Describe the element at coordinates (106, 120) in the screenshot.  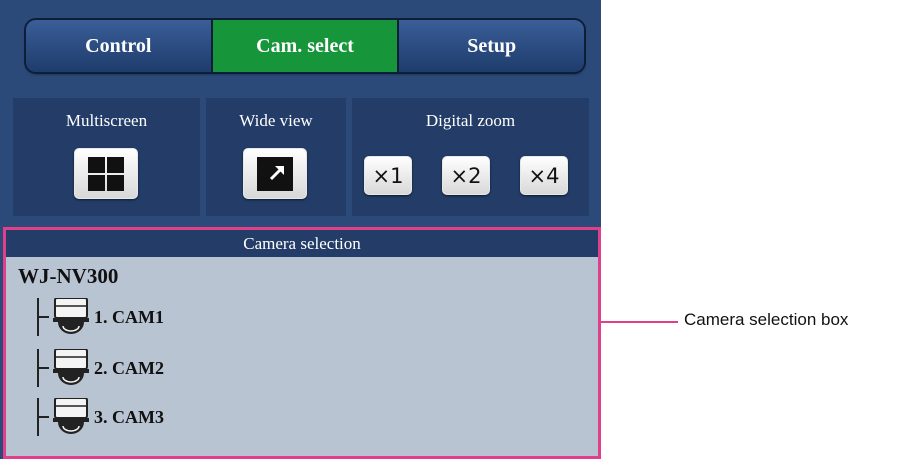
I see `multiscreen-title: Multiscreen` at that location.